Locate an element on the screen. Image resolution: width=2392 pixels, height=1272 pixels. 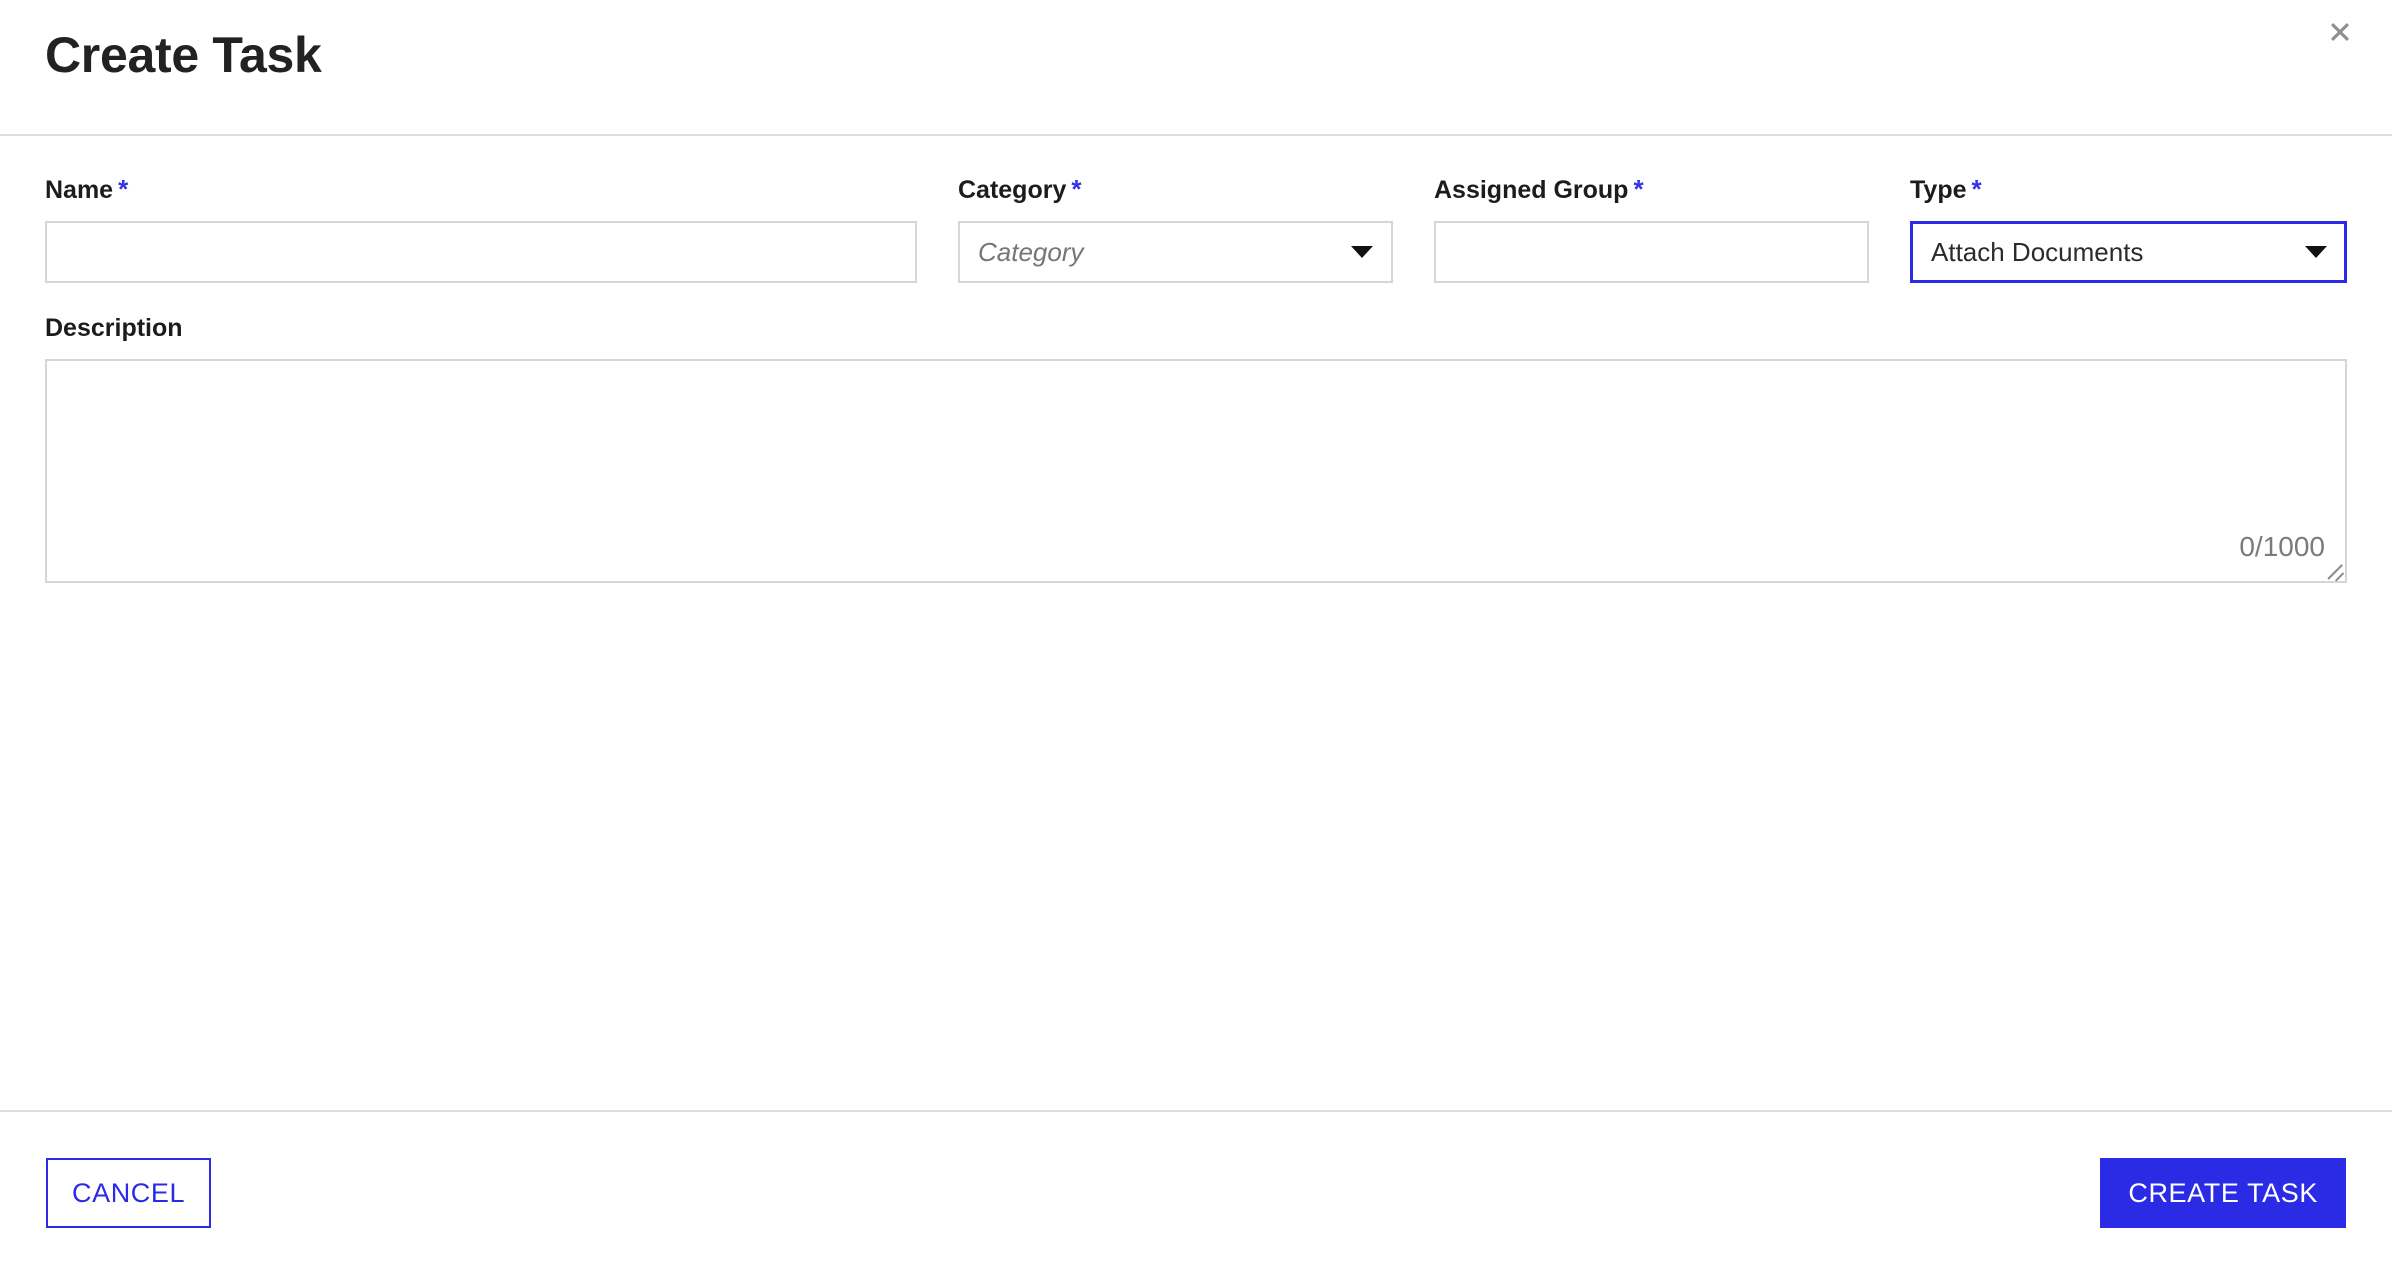
field-assigned-group: Assigned Group * is located at coordinates (1651, 229).